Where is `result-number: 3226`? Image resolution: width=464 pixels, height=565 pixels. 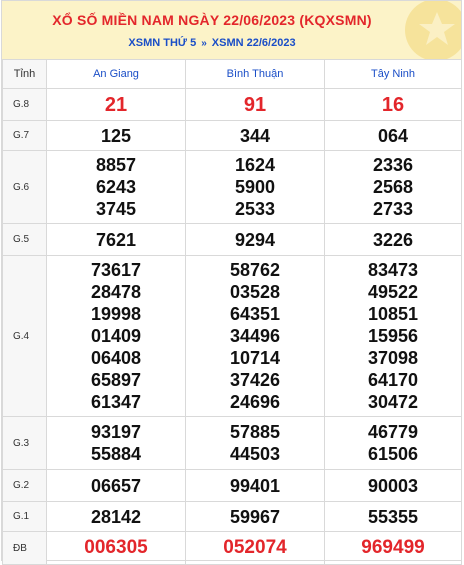 result-number: 3226 is located at coordinates (393, 239).